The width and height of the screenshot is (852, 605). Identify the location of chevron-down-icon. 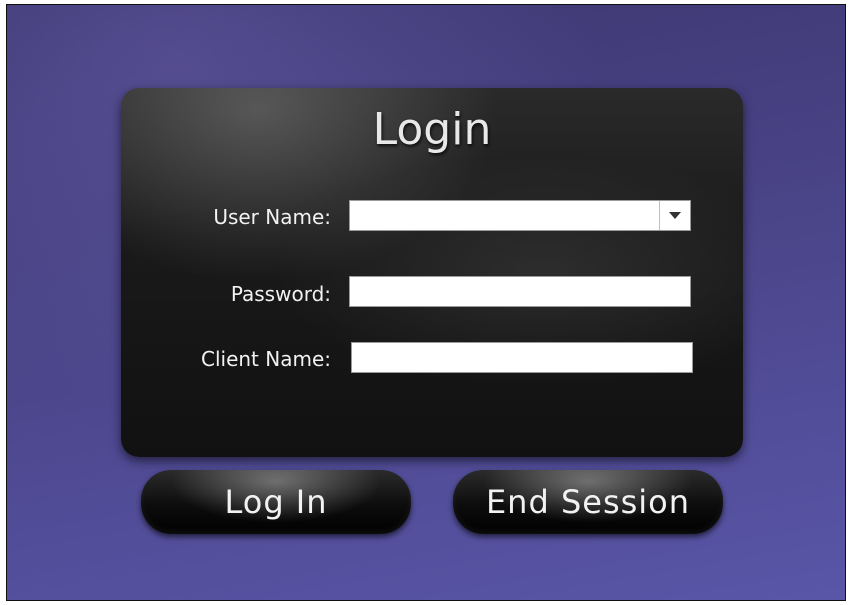
(675, 215).